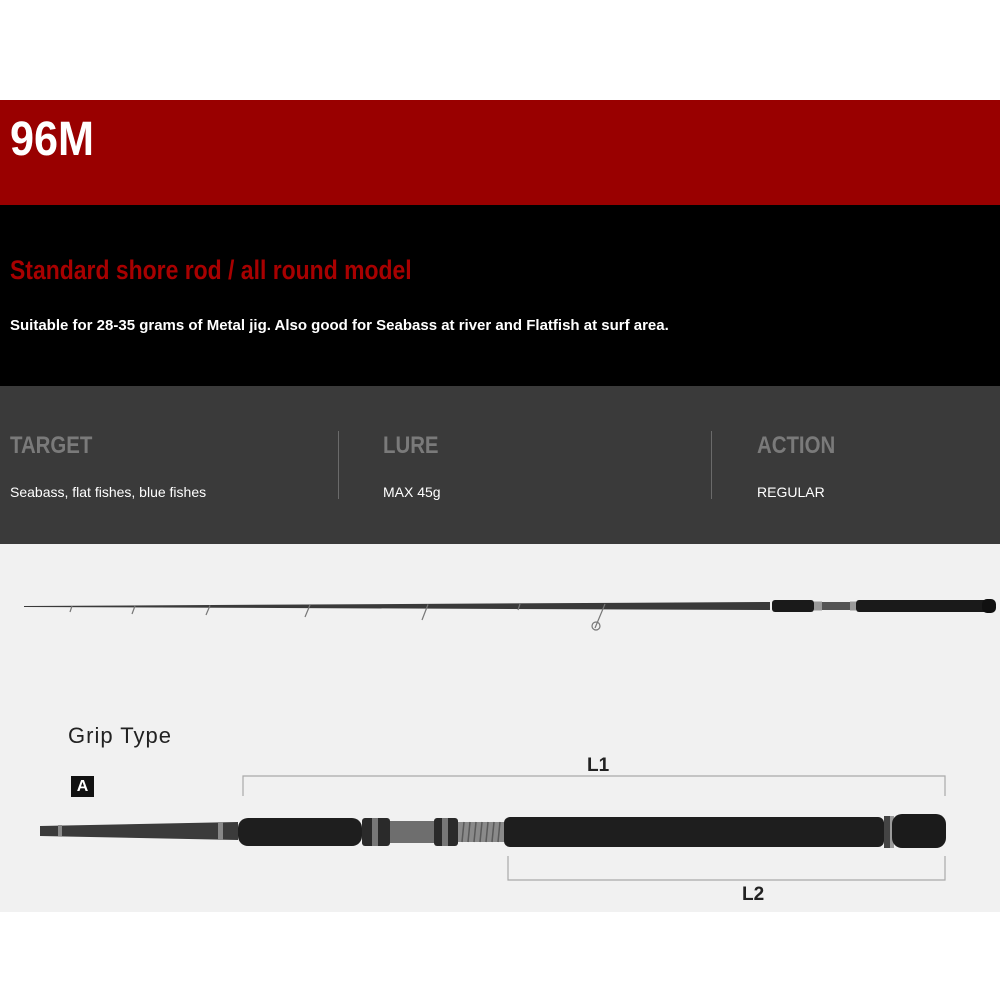  Describe the element at coordinates (753, 894) in the screenshot. I see `l2-label: L2` at that location.